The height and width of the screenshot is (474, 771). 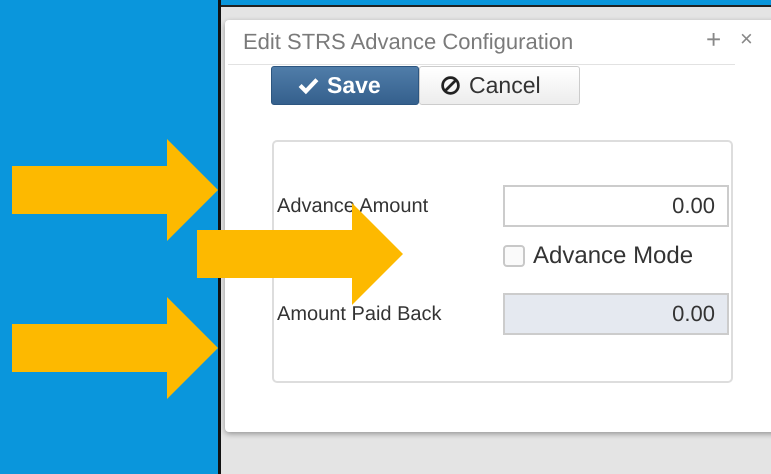 I want to click on checkbox, so click(x=514, y=256).